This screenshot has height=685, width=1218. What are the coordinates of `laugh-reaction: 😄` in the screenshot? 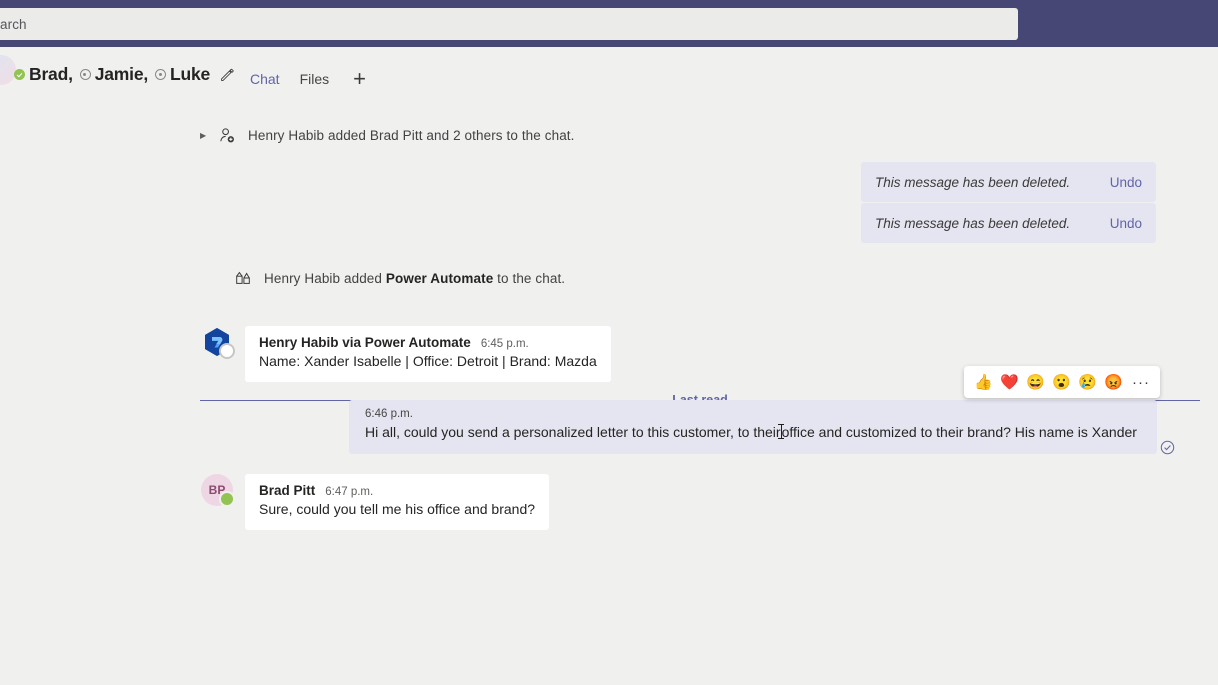 It's located at (1035, 382).